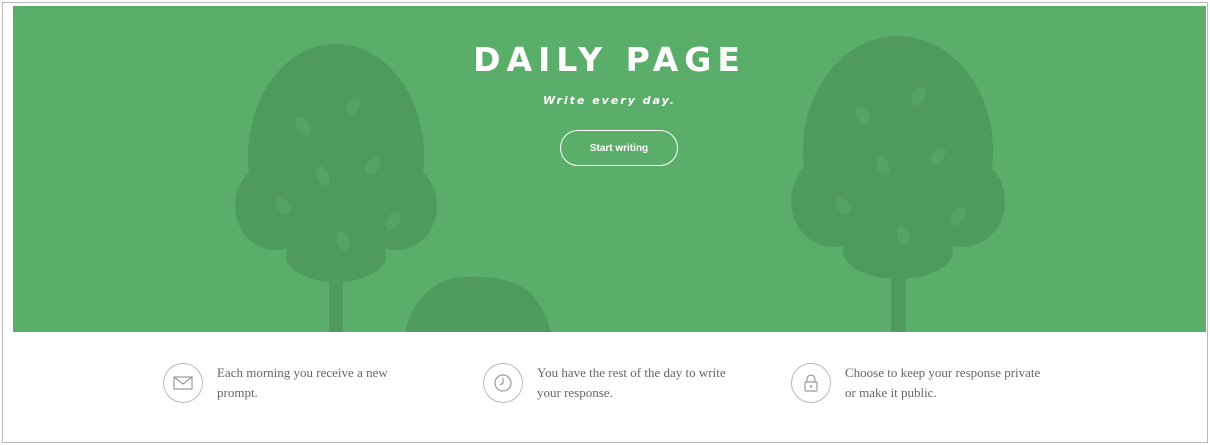 This screenshot has height=445, width=1210. What do you see at coordinates (183, 383) in the screenshot?
I see `envelope-icon` at bounding box center [183, 383].